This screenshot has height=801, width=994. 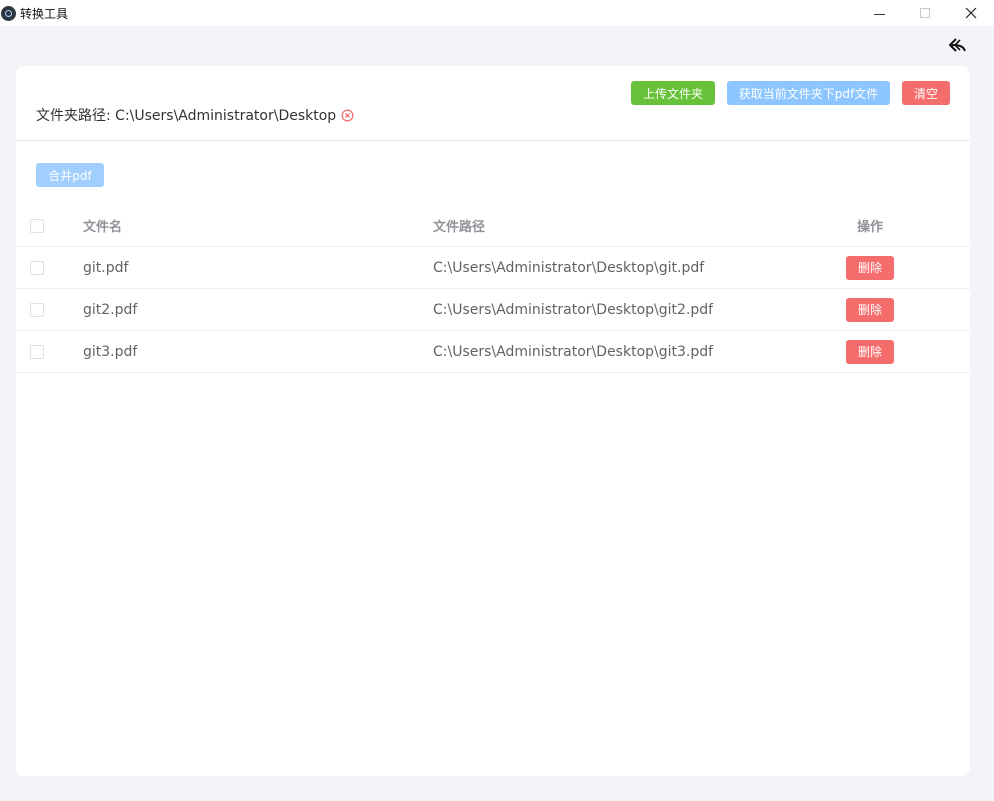 I want to click on window-controls, so click(x=925, y=13).